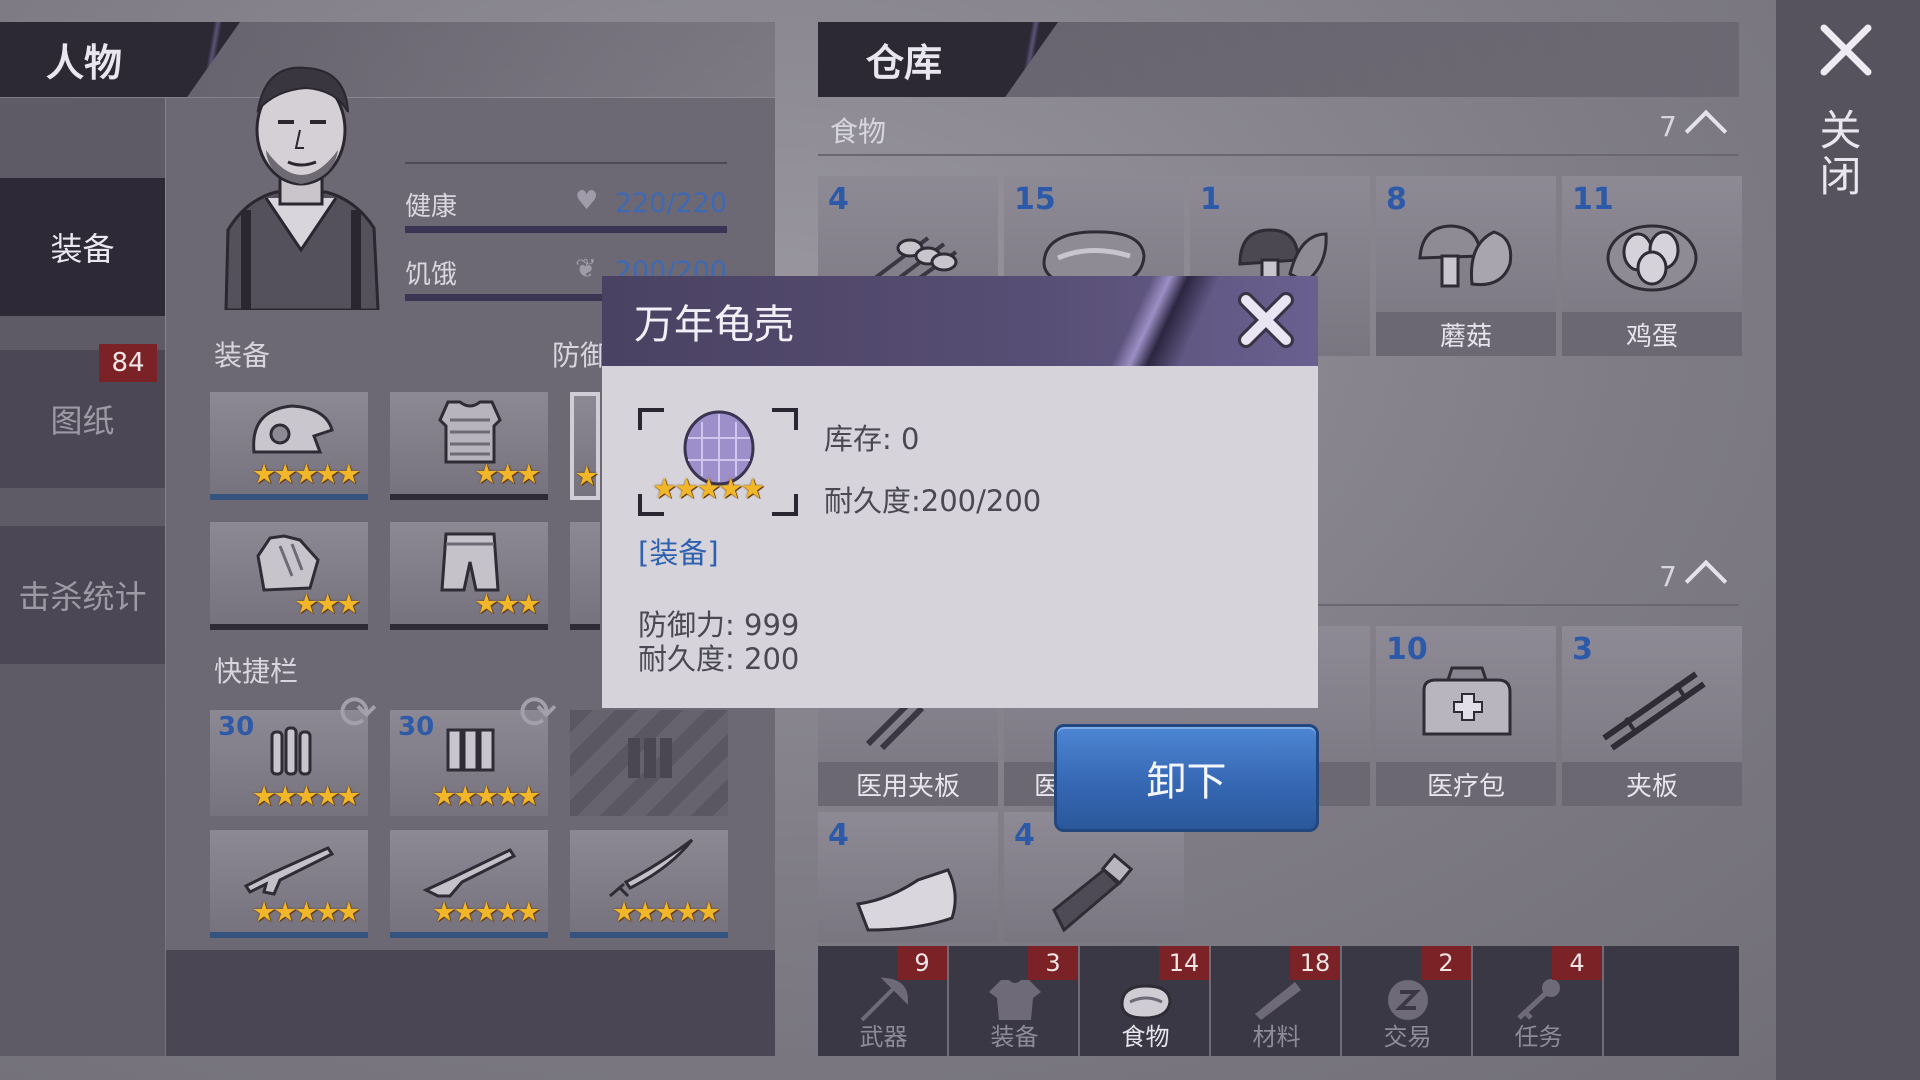 This screenshot has height=1080, width=1920. What do you see at coordinates (1848, 540) in the screenshot?
I see `close-column: 关闭` at bounding box center [1848, 540].